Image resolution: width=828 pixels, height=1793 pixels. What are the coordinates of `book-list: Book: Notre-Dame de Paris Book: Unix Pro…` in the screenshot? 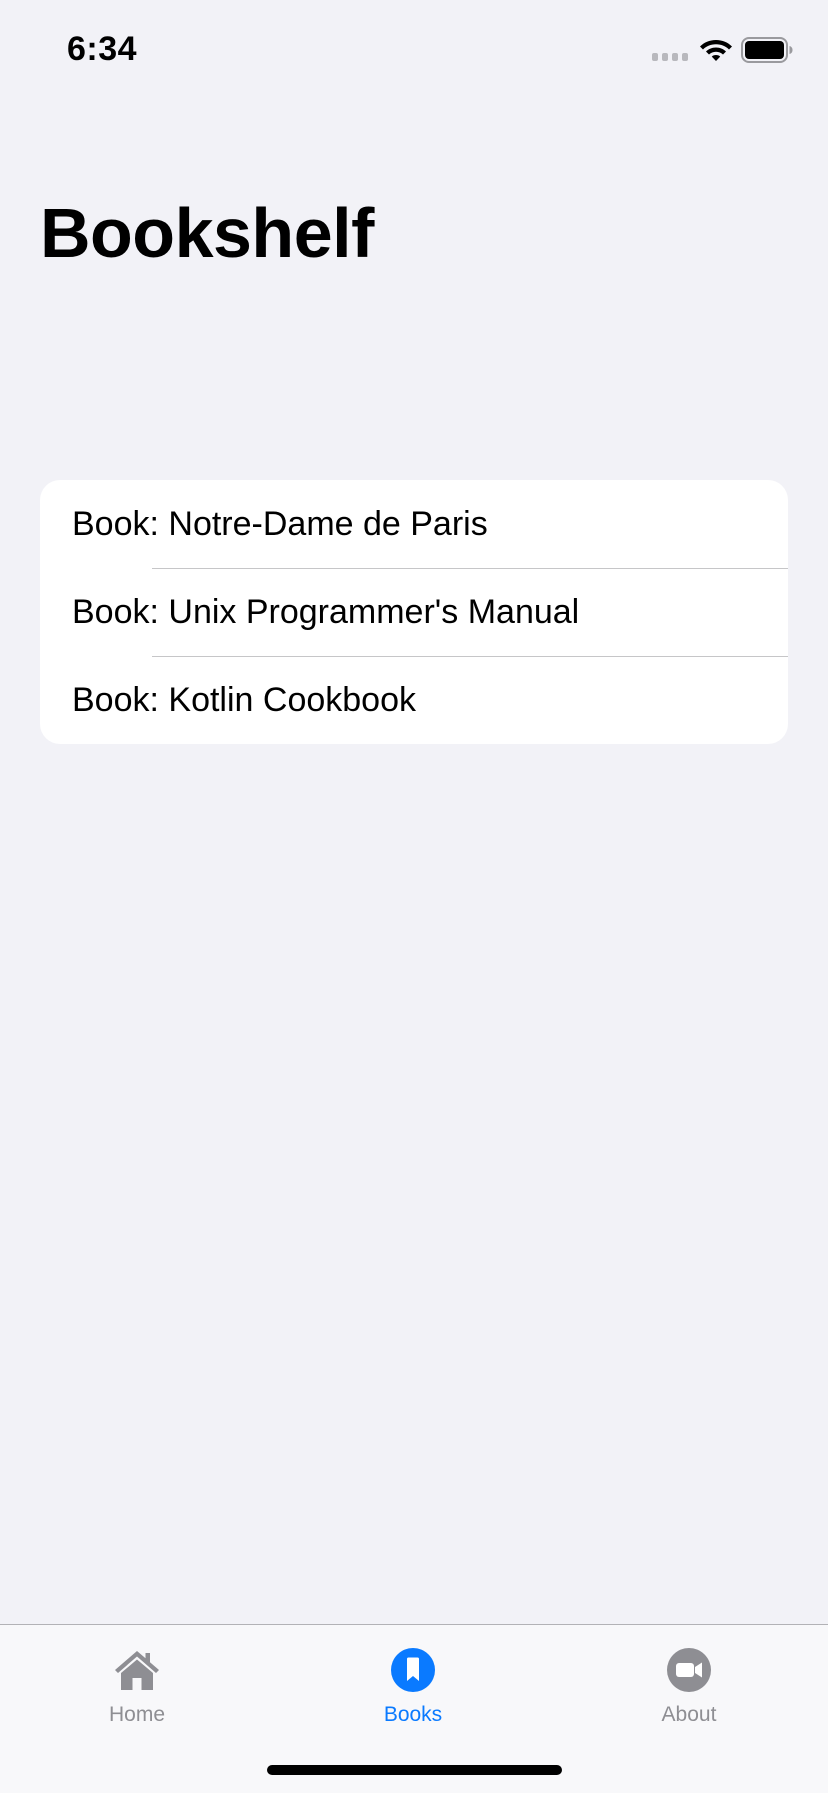 It's located at (414, 612).